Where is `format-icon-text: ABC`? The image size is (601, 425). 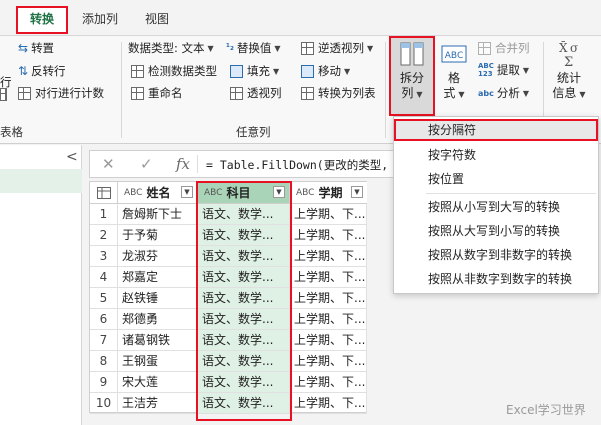 format-icon-text: ABC is located at coordinates (454, 56).